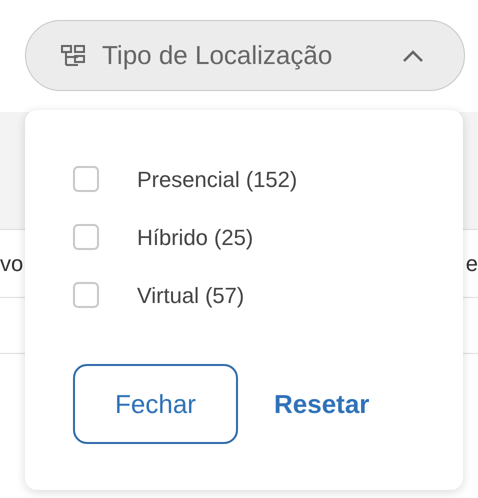  Describe the element at coordinates (413, 55) in the screenshot. I see `chevron-up-icon` at that location.